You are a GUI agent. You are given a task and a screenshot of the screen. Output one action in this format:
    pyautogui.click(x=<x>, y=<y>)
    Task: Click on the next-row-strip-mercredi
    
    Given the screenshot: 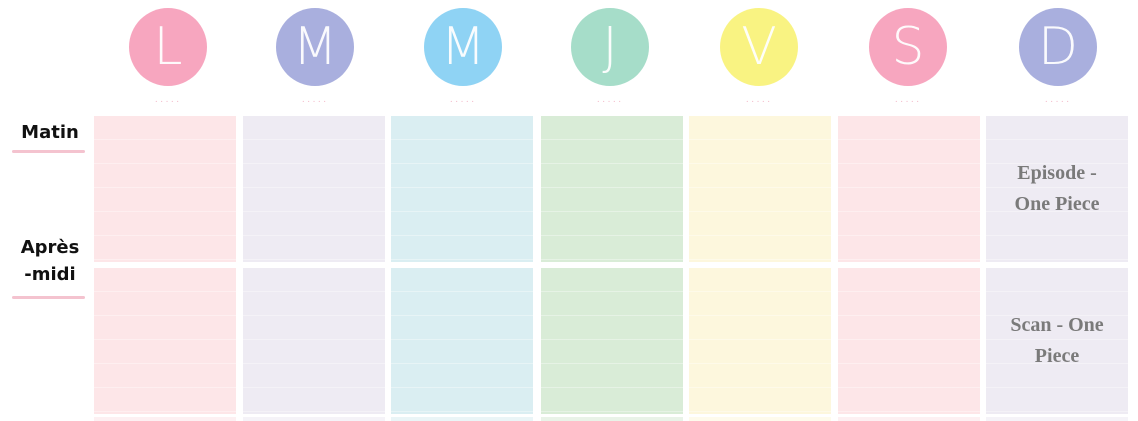 What is the action you would take?
    pyautogui.click(x=462, y=419)
    